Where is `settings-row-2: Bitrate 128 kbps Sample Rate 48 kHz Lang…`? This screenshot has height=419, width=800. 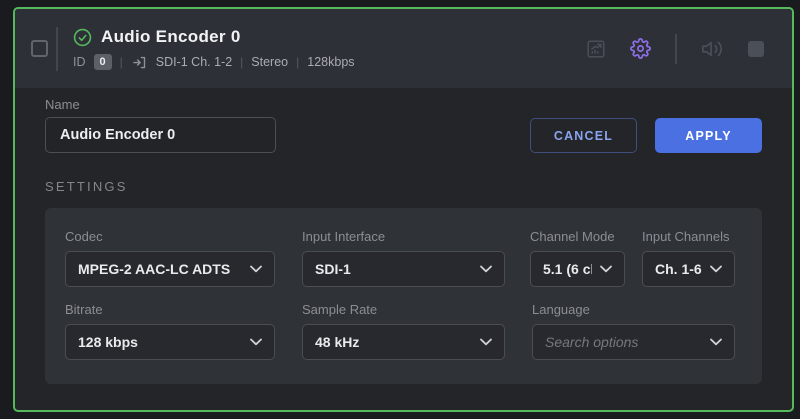 settings-row-2: Bitrate 128 kbps Sample Rate 48 kHz Lang… is located at coordinates (403, 331).